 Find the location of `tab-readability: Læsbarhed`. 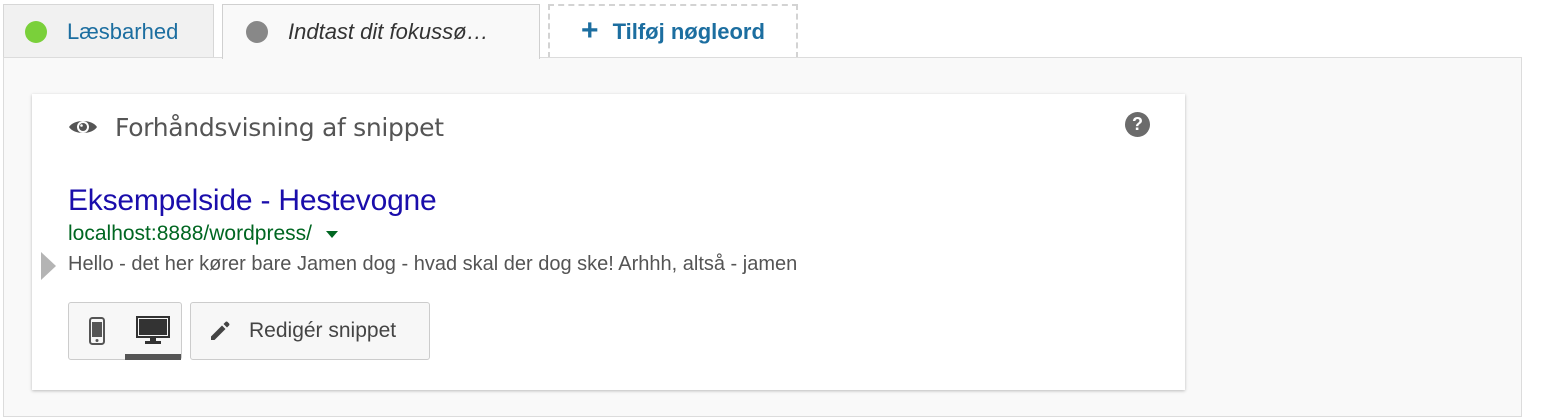

tab-readability: Læsbarhed is located at coordinates (108, 31).